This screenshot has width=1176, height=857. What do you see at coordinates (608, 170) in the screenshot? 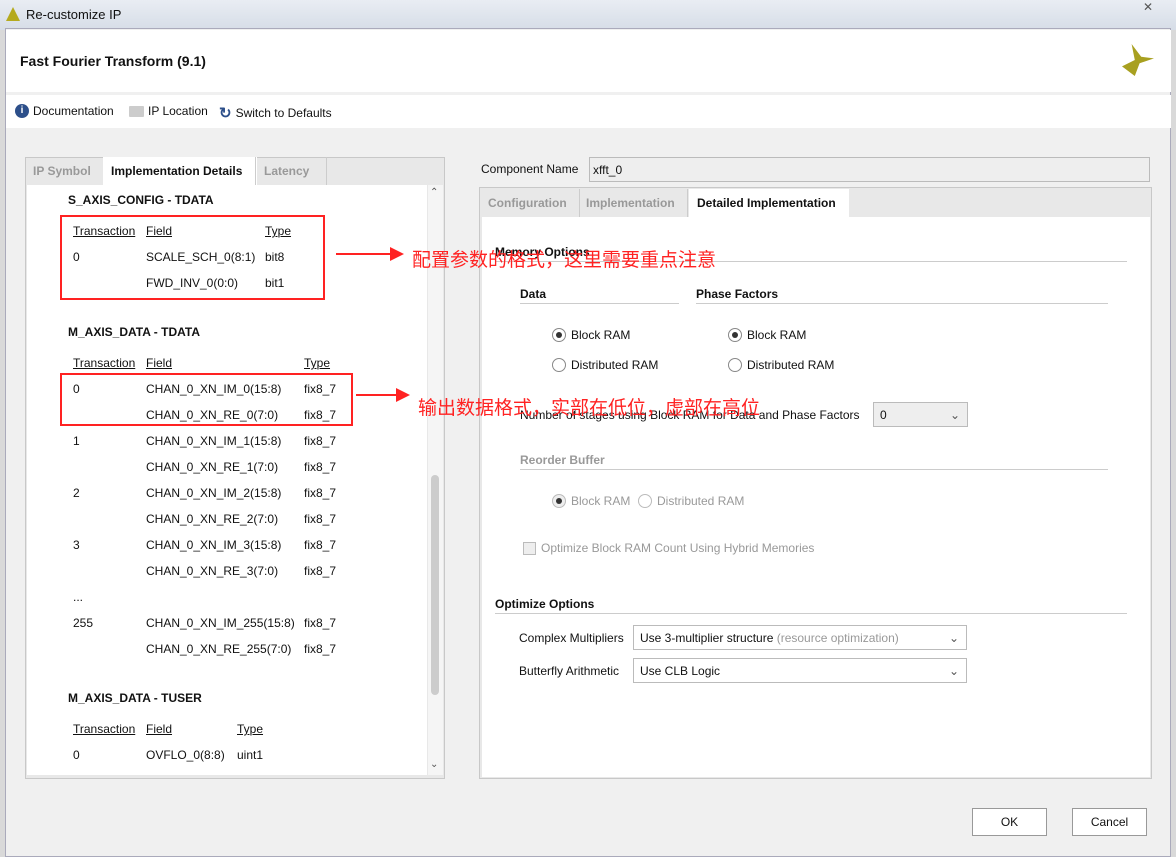
I see `component-name-value: xfft_0` at bounding box center [608, 170].